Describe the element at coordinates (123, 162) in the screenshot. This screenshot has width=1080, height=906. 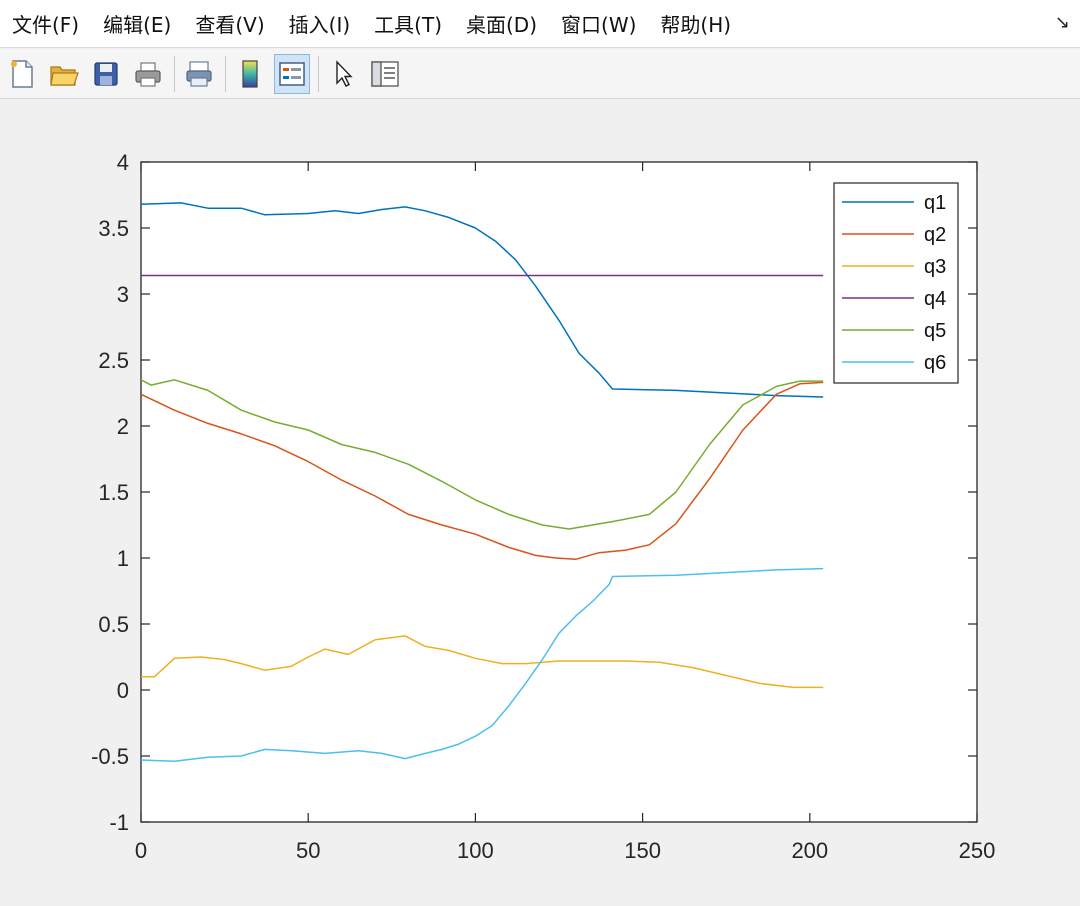
I see `y-tick-label: 4` at that location.